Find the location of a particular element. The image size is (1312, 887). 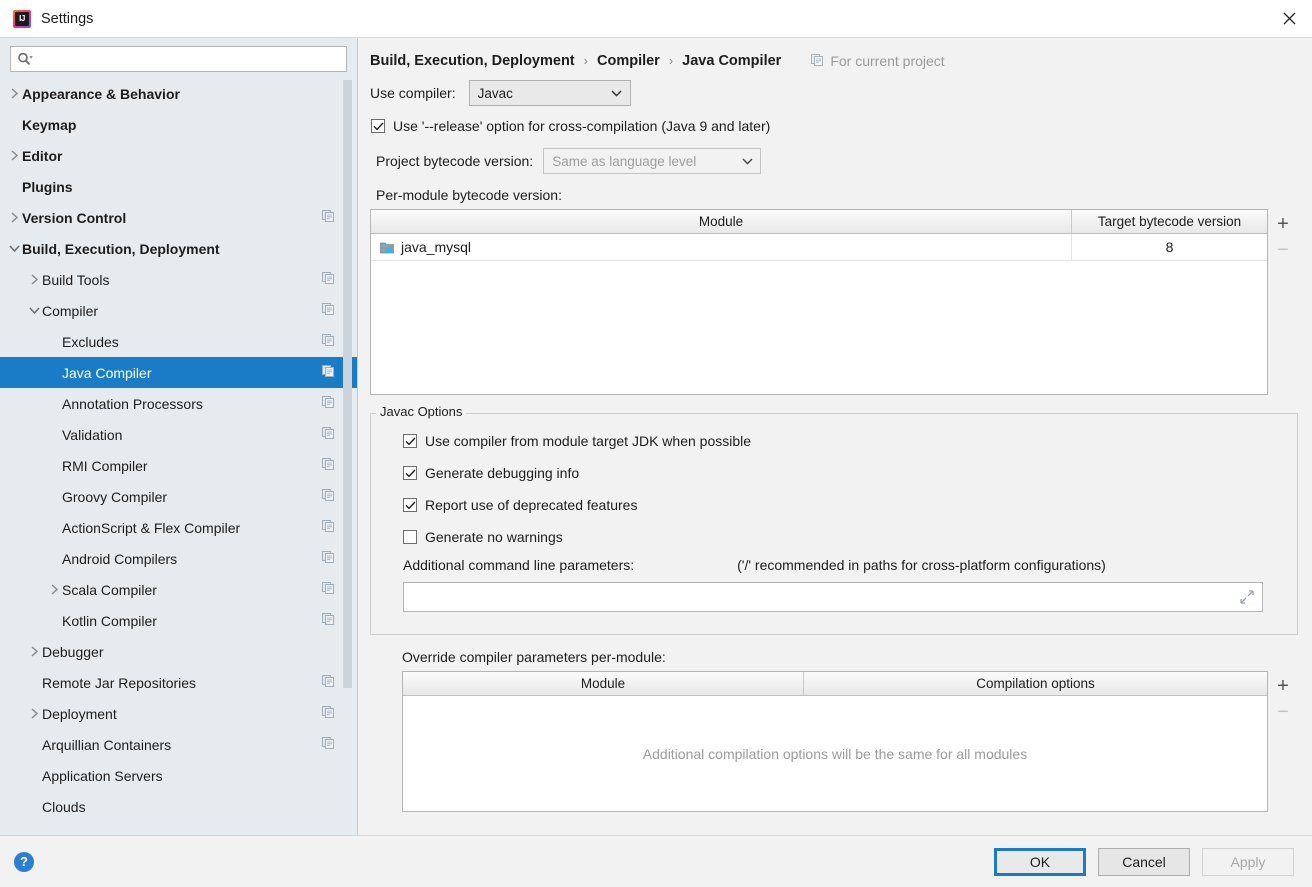

javac-options-title: Javac Options is located at coordinates (421, 411).